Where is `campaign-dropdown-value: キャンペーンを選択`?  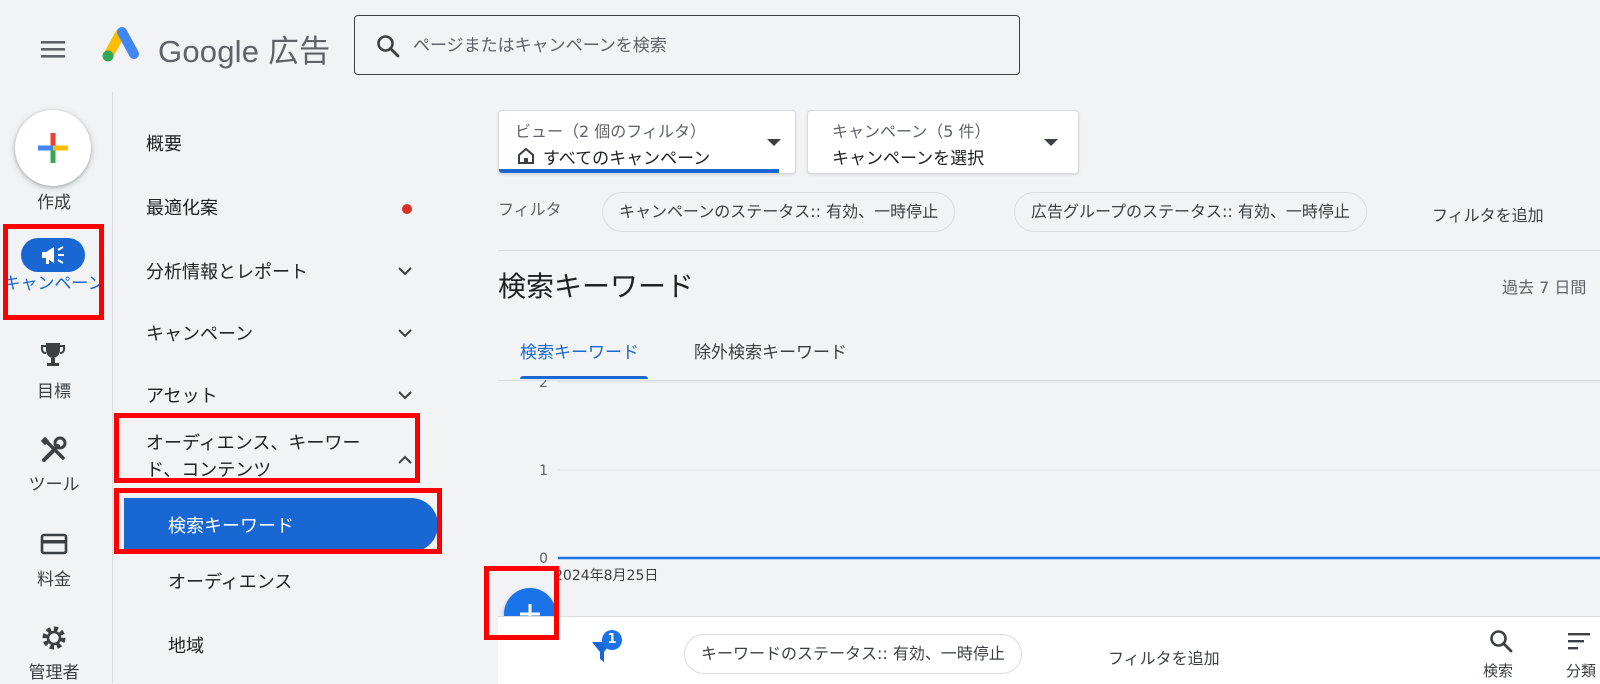
campaign-dropdown-value: キャンペーンを選択 is located at coordinates (908, 159).